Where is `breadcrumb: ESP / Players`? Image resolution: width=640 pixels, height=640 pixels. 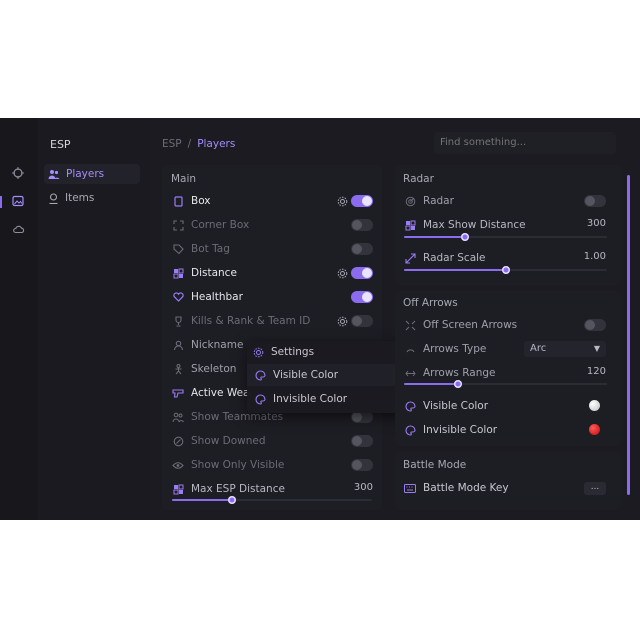
breadcrumb: ESP / Players is located at coordinates (198, 144).